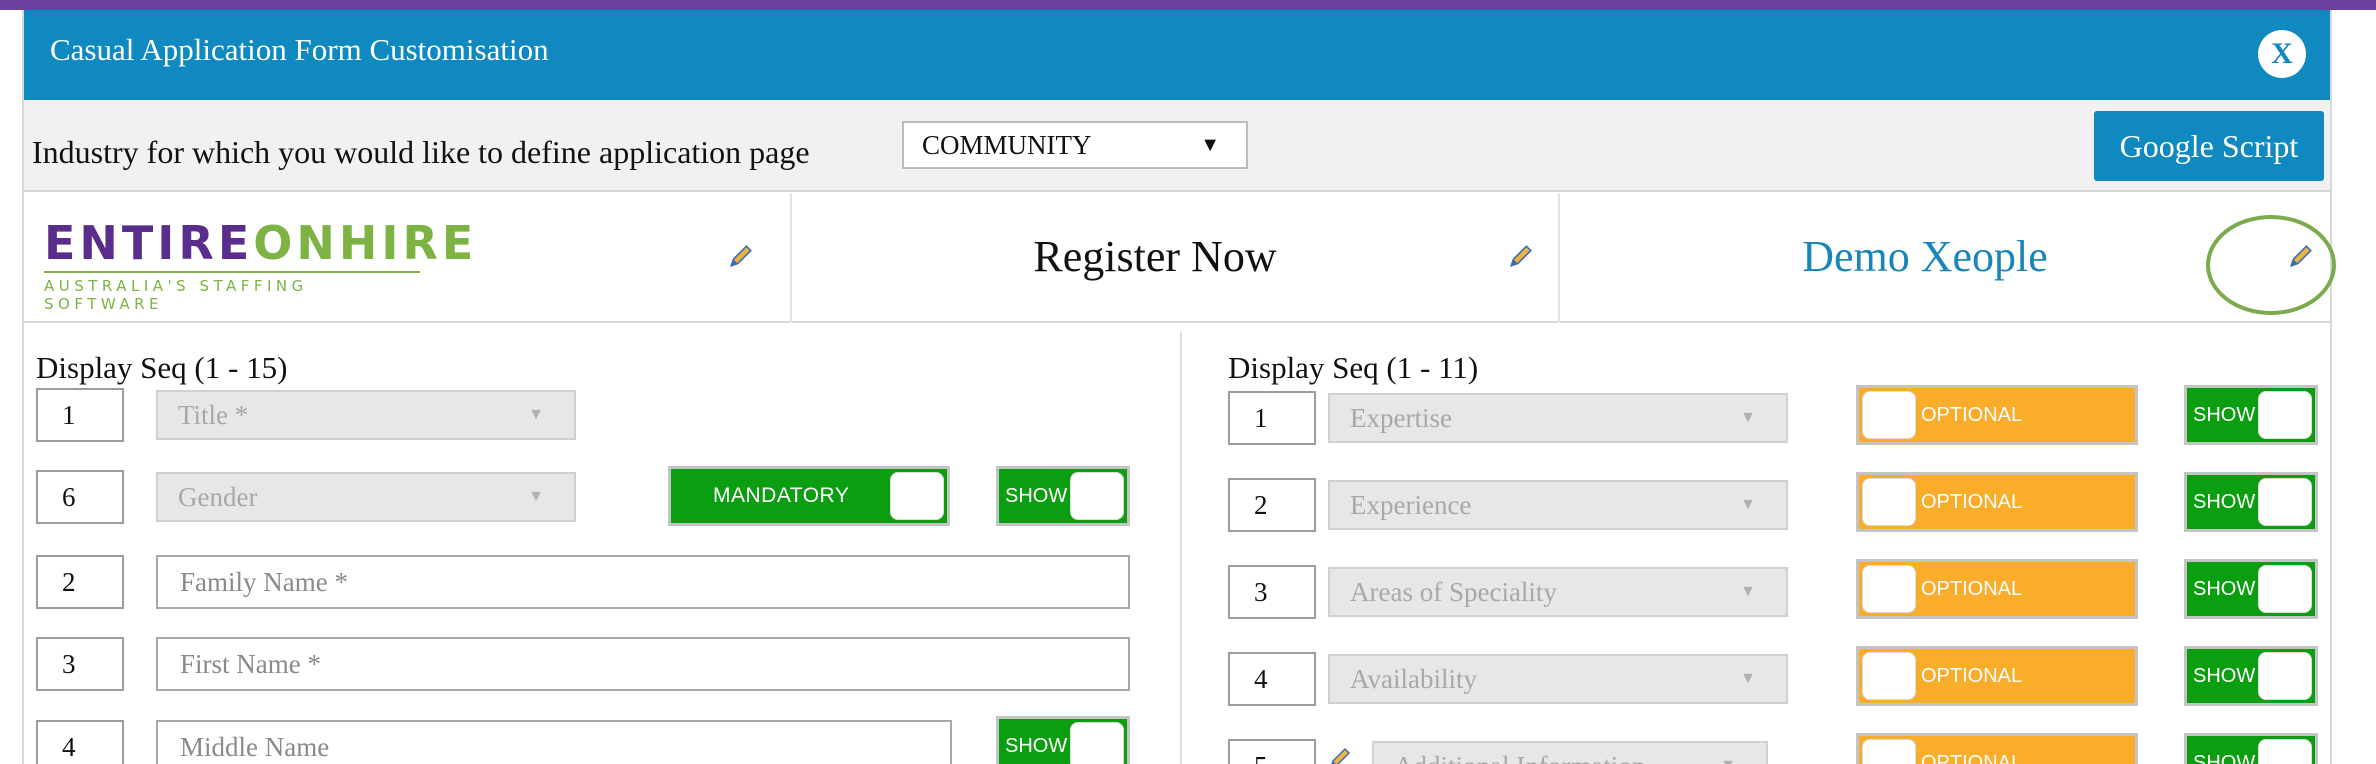 Image resolution: width=2376 pixels, height=764 pixels. What do you see at coordinates (1558, 679) in the screenshot?
I see `field-select: Availability ▼` at bounding box center [1558, 679].